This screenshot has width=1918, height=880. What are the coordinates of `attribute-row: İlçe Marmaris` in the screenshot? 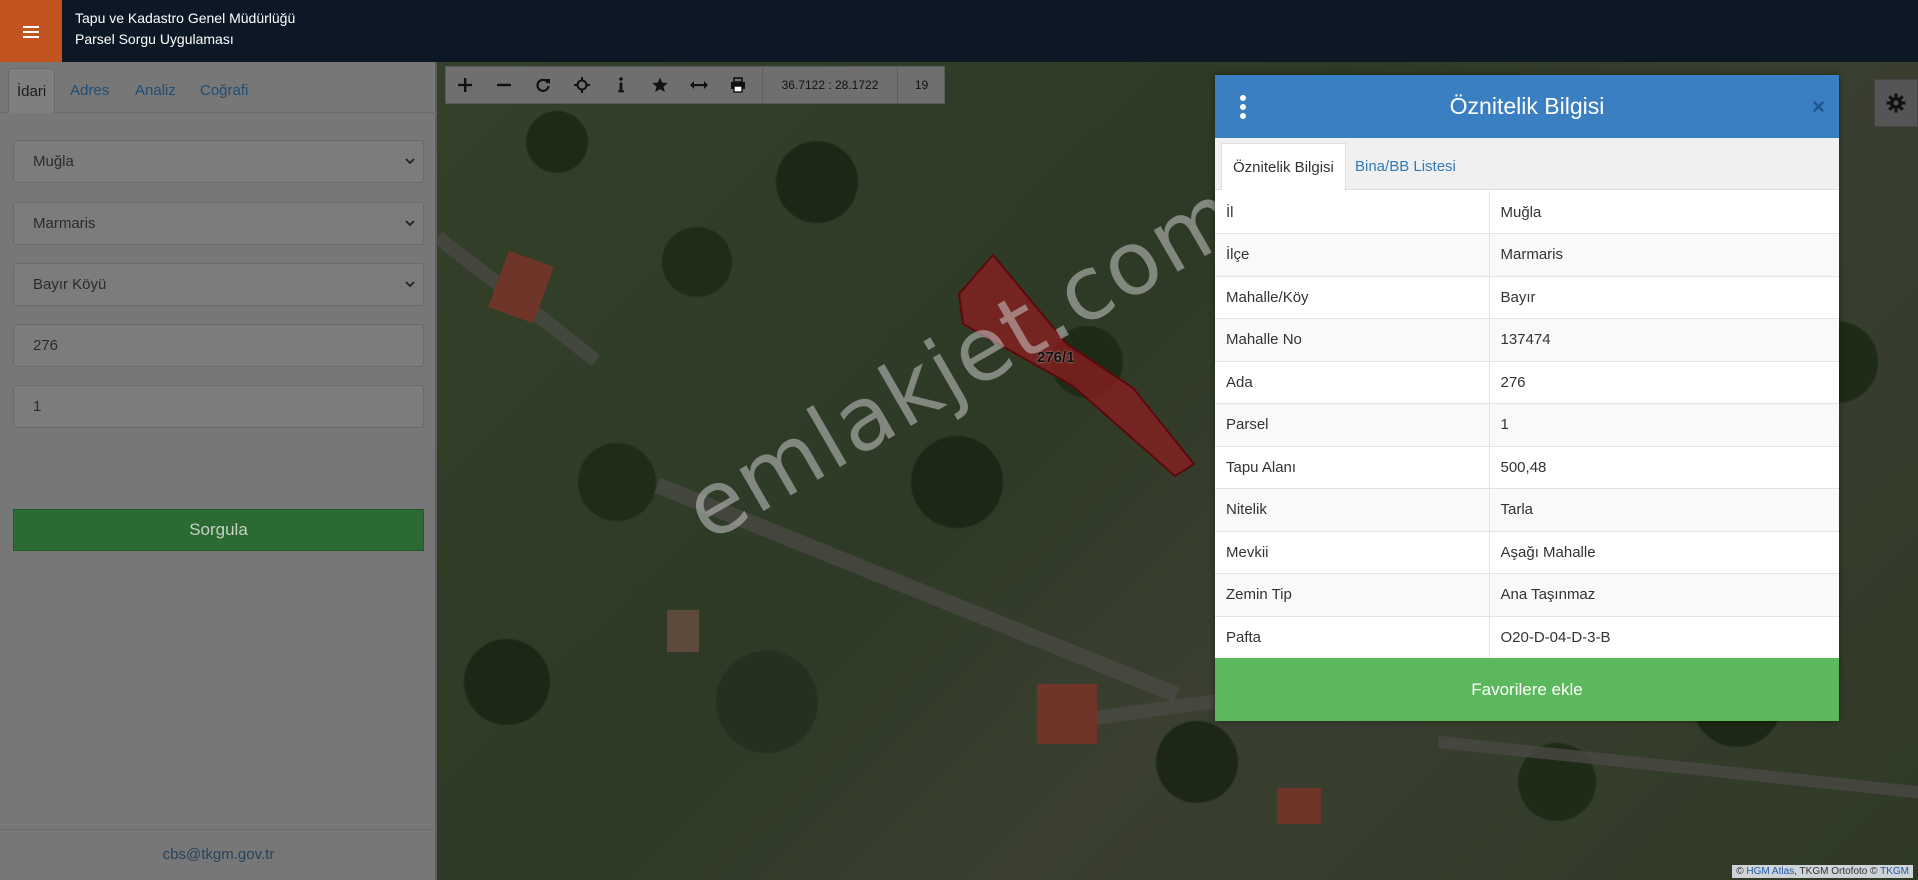 It's located at (1527, 255).